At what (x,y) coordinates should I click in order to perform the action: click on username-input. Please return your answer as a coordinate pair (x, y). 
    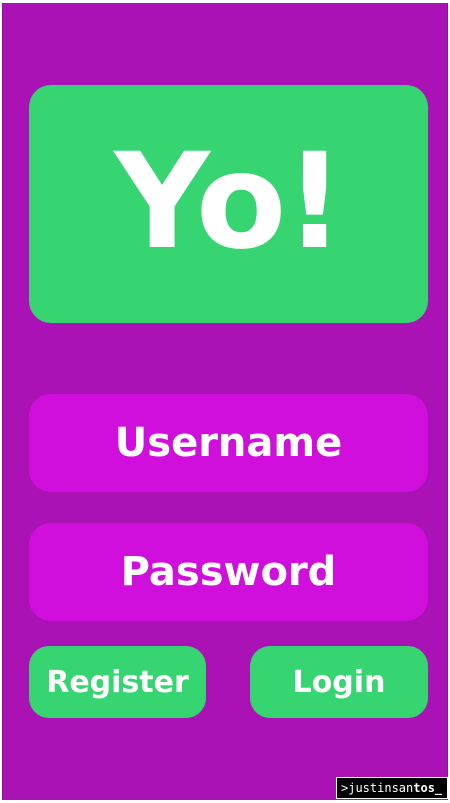
    Looking at the image, I should click on (228, 443).